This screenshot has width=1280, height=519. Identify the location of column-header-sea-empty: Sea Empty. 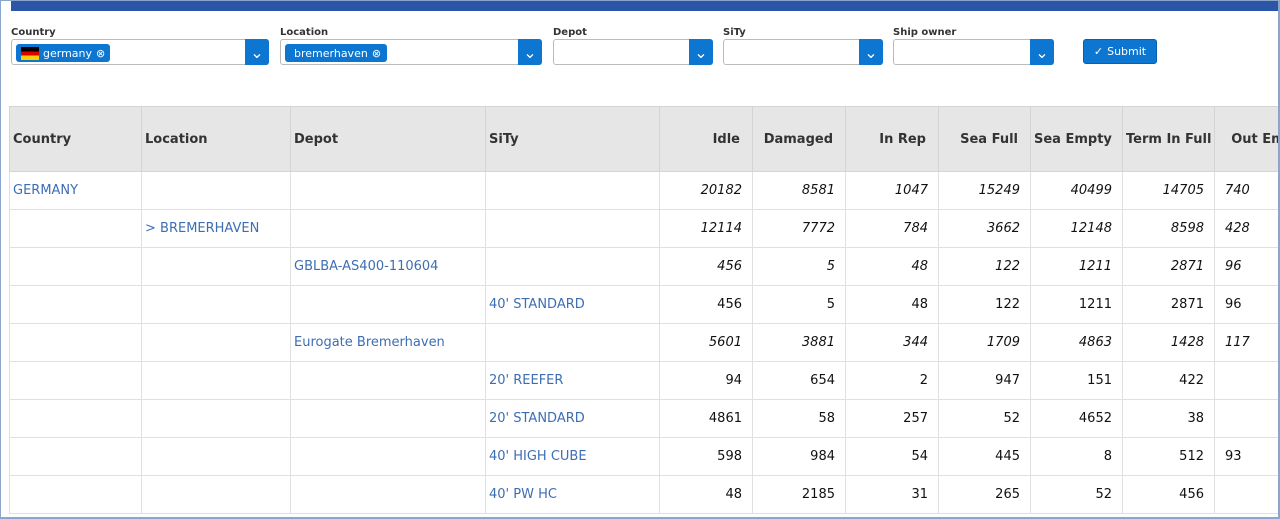
(1076, 139).